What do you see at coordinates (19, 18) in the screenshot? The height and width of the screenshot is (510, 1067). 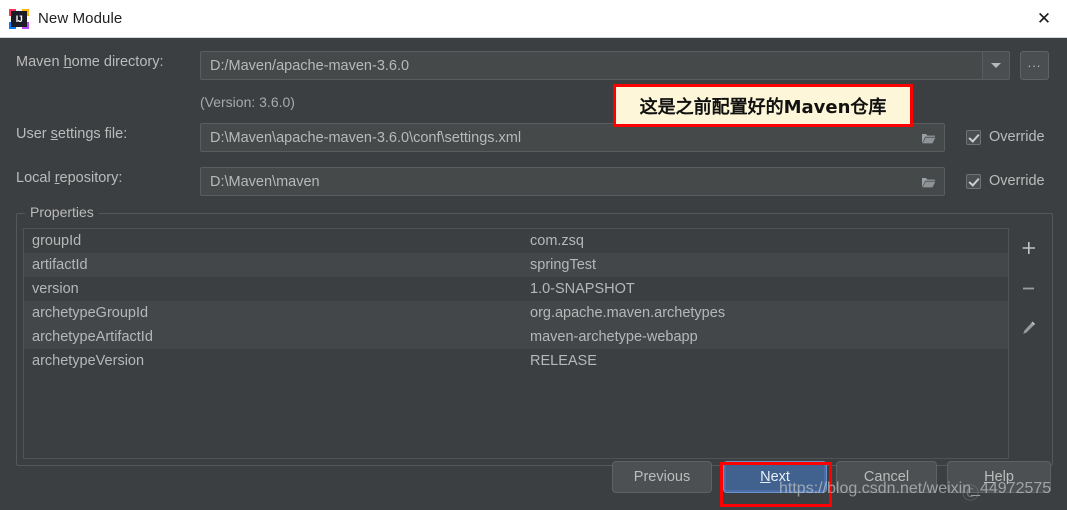 I see `intellij-idea-icon: IJ` at bounding box center [19, 18].